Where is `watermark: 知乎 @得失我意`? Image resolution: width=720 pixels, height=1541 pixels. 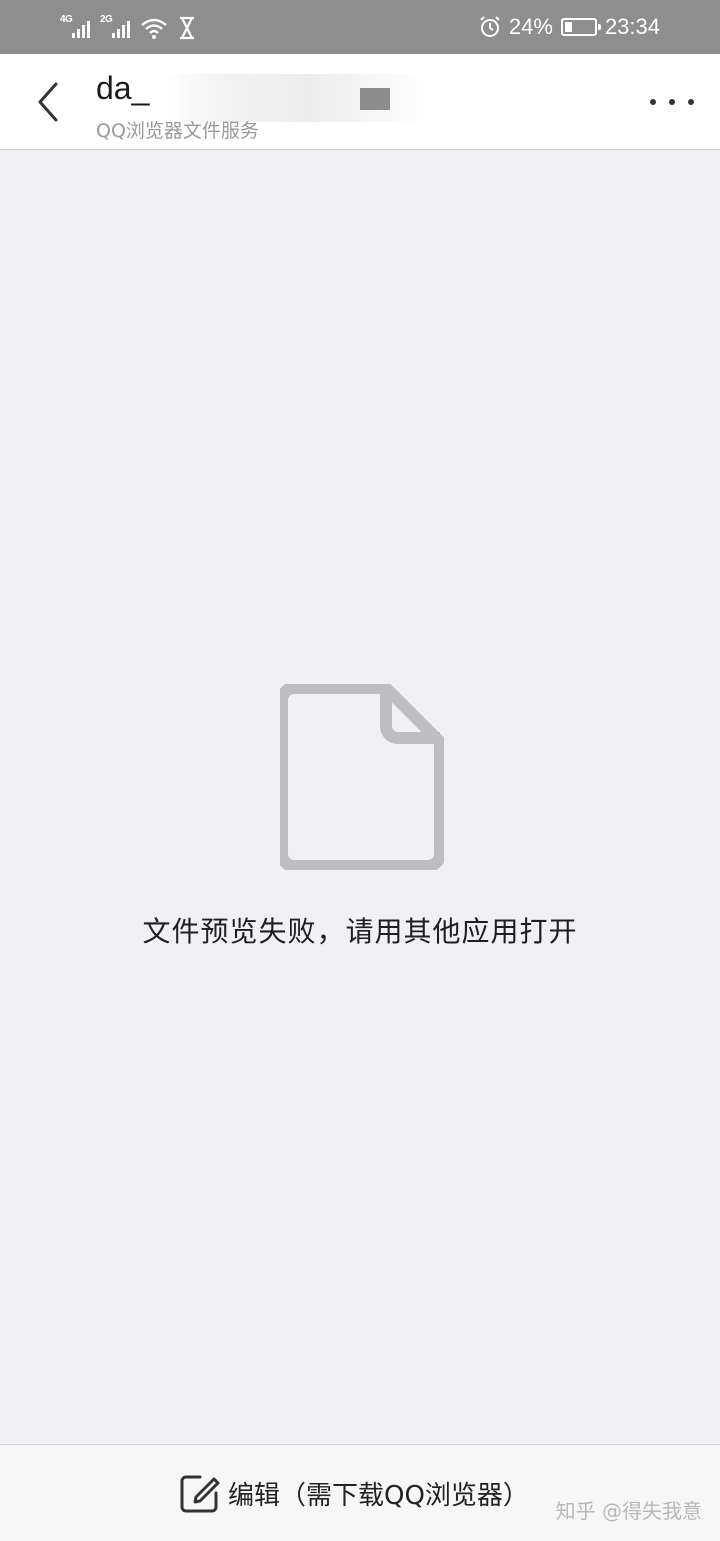
watermark: 知乎 @得失我意 is located at coordinates (628, 1511).